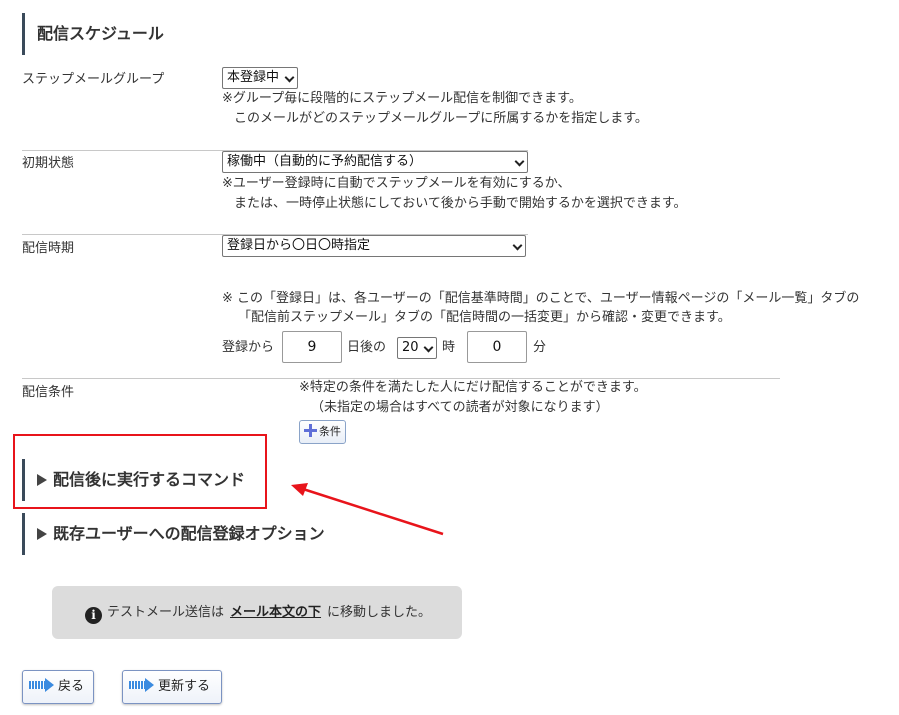 The height and width of the screenshot is (715, 899). What do you see at coordinates (299, 245) in the screenshot?
I see `timing-select-value: 登録日から〇日〇時指定` at bounding box center [299, 245].